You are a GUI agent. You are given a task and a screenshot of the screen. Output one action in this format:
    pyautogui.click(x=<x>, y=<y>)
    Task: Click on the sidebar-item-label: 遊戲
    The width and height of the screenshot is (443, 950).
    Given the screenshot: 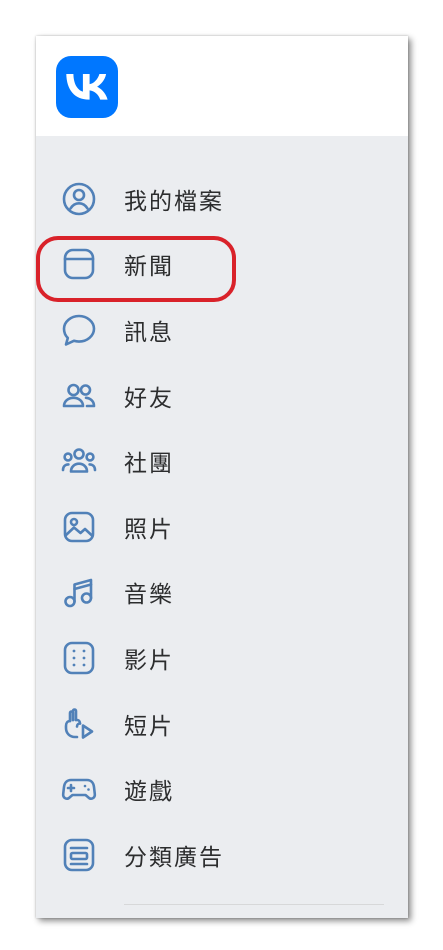 What is the action you would take?
    pyautogui.click(x=149, y=792)
    